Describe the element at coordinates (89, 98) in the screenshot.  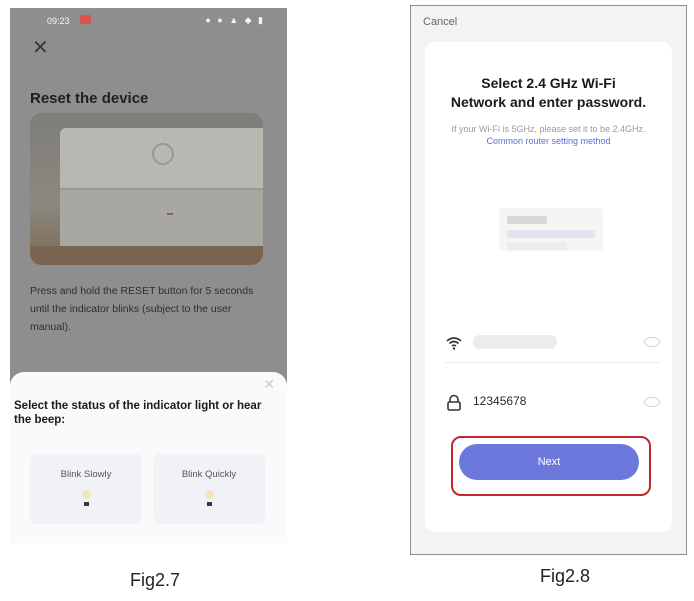
I see `page-title: Reset the device` at that location.